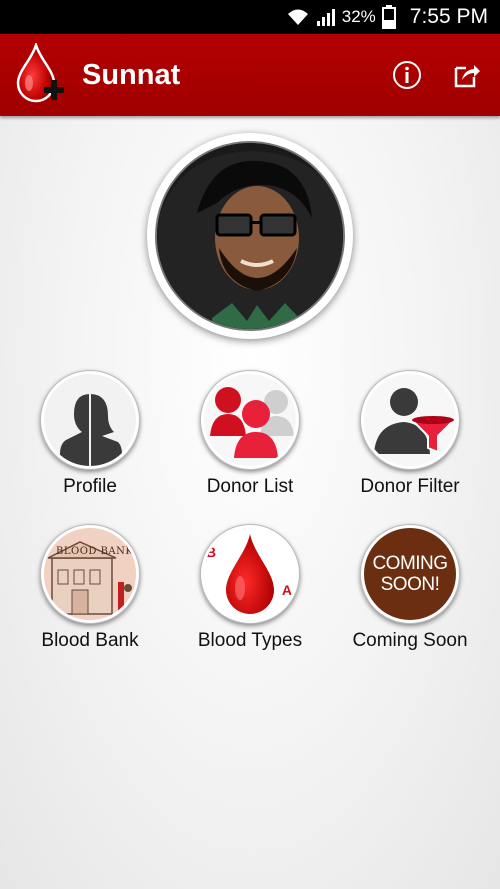 The width and height of the screenshot is (500, 889). Describe the element at coordinates (286, 590) in the screenshot. I see `blood-type-letter-right: A` at that location.